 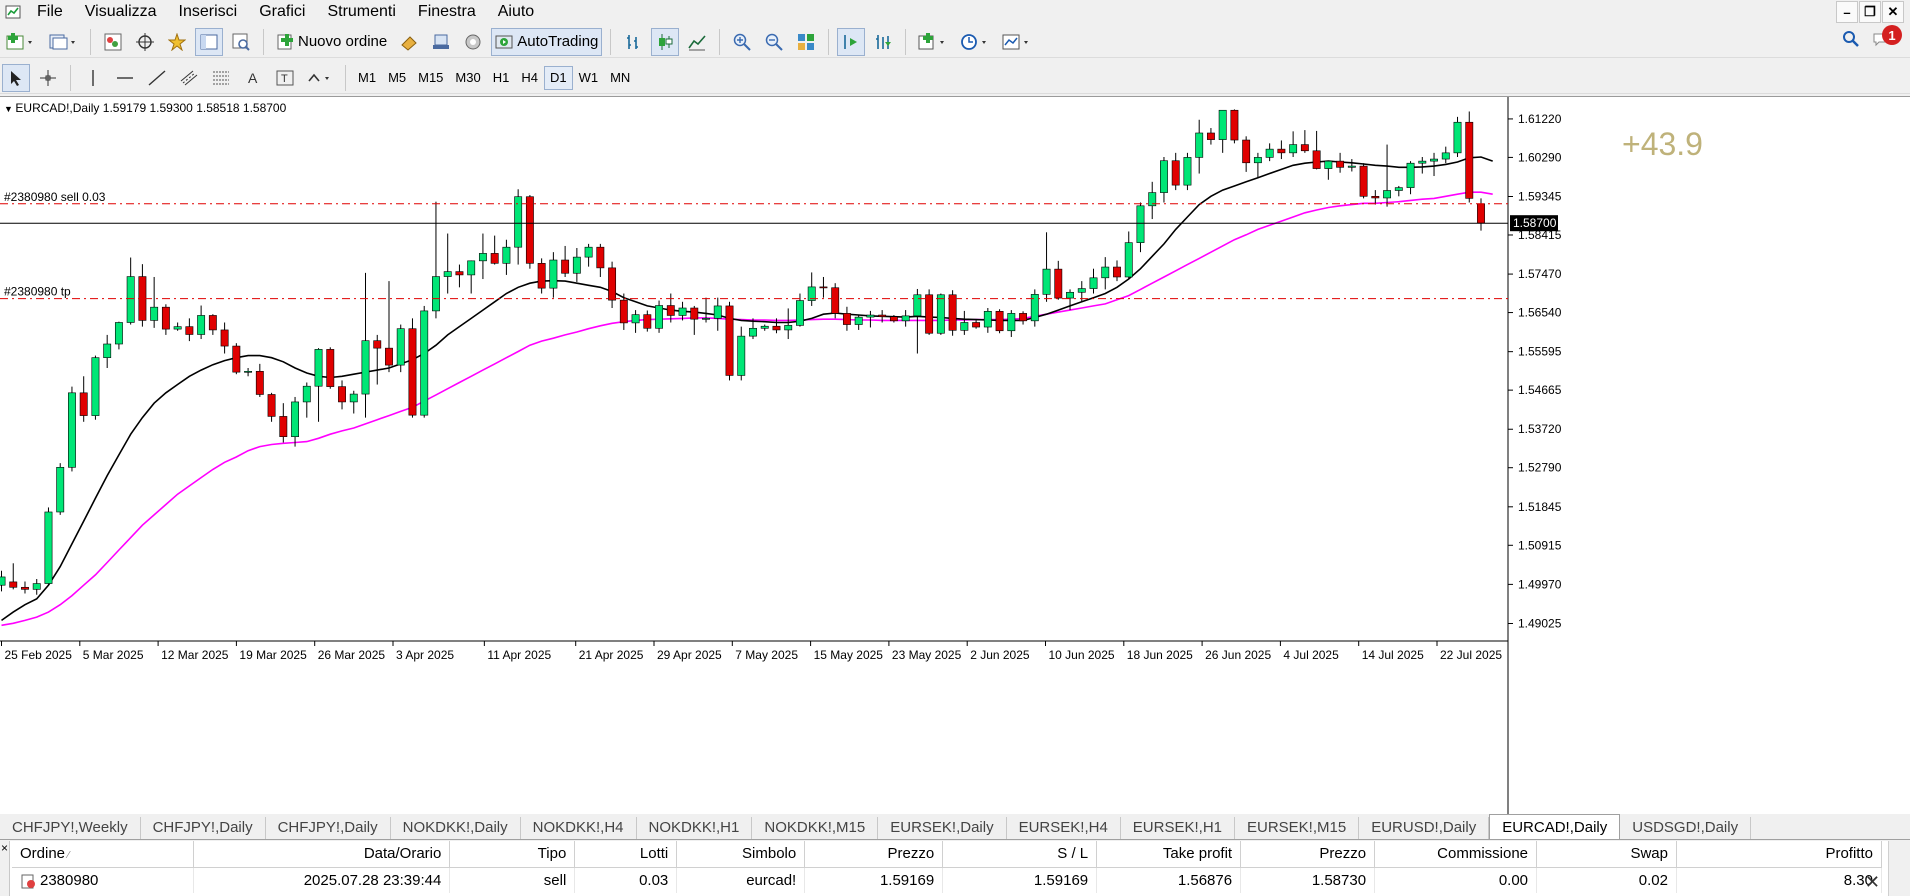 What do you see at coordinates (63, 42) in the screenshot?
I see `profiles-button` at bounding box center [63, 42].